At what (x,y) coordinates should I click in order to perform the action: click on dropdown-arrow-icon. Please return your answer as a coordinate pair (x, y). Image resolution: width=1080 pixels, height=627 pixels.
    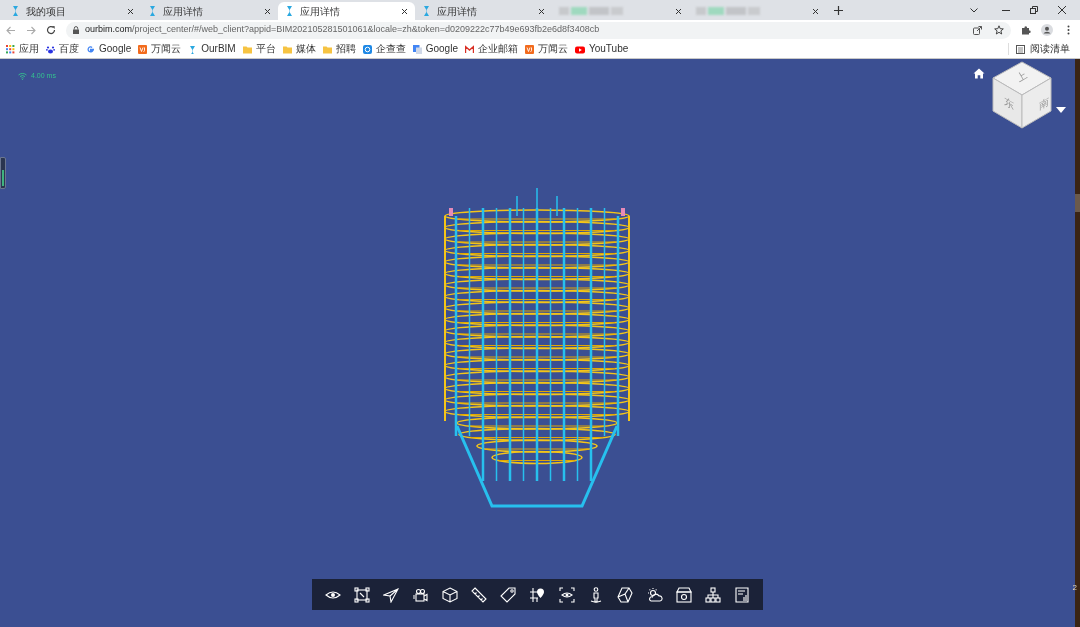
    Looking at the image, I should click on (1061, 110).